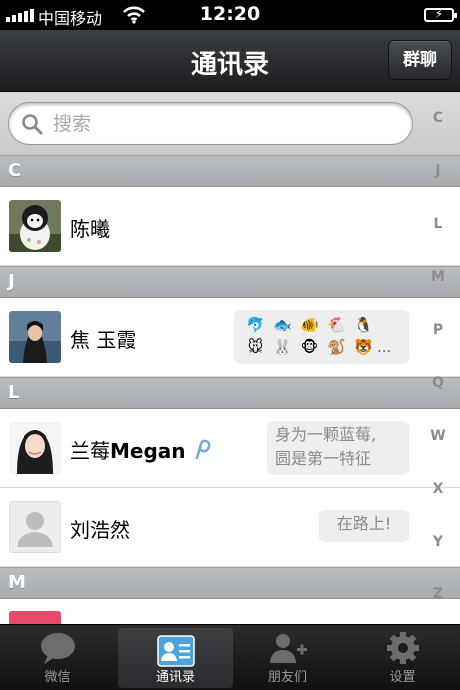  What do you see at coordinates (282, 325) in the screenshot?
I see `fish-icon: 🐟` at bounding box center [282, 325].